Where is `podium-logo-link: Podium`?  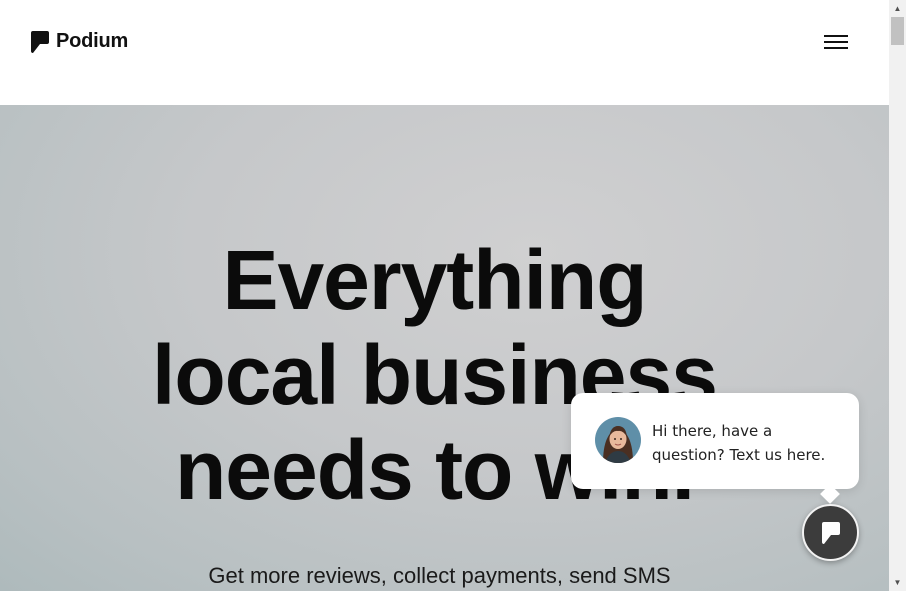 podium-logo-link: Podium is located at coordinates (79, 41).